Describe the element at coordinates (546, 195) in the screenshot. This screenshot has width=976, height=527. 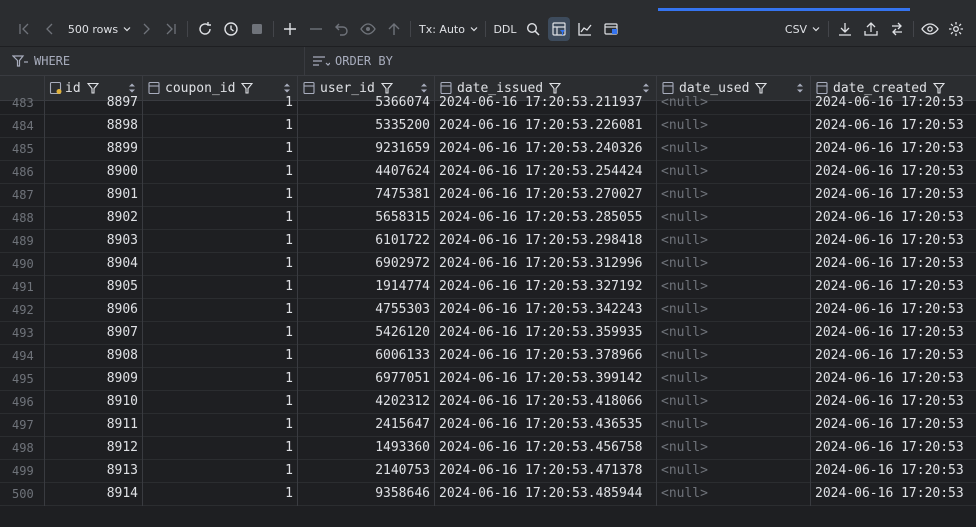
I see `cell-date-issued: 2024-06-16 17:20:53.270027` at that location.